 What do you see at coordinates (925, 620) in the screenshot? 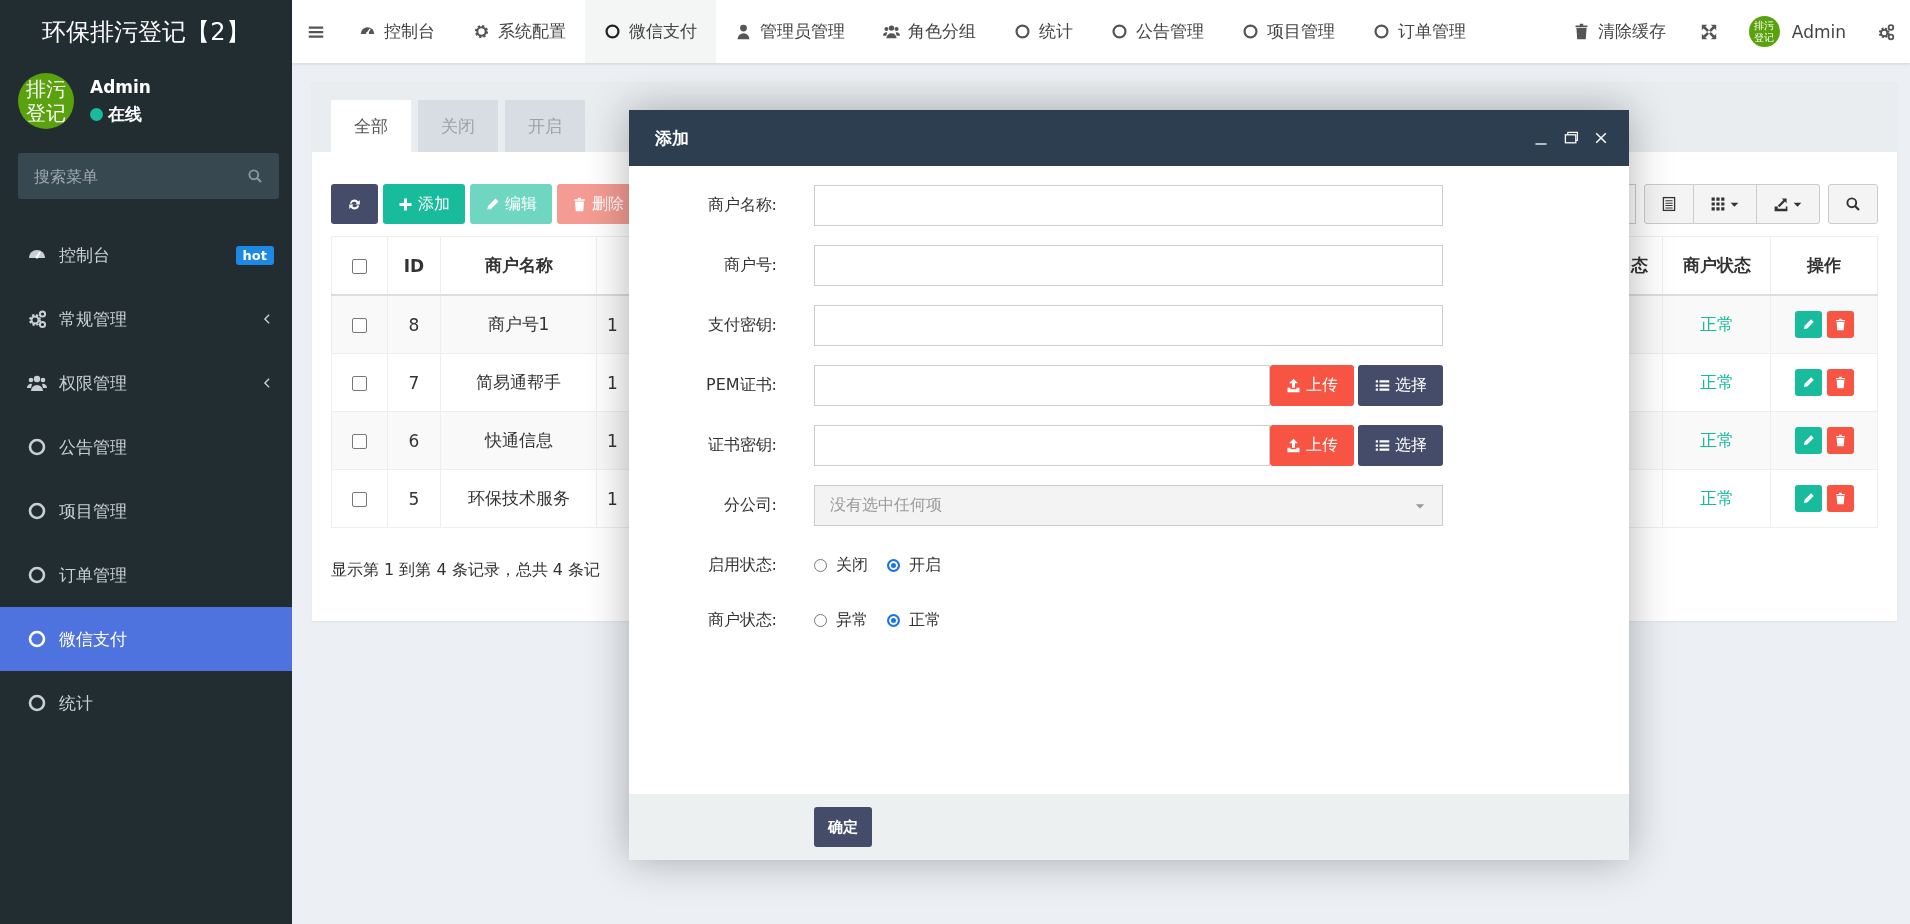
I see `radio-label: 正常` at bounding box center [925, 620].